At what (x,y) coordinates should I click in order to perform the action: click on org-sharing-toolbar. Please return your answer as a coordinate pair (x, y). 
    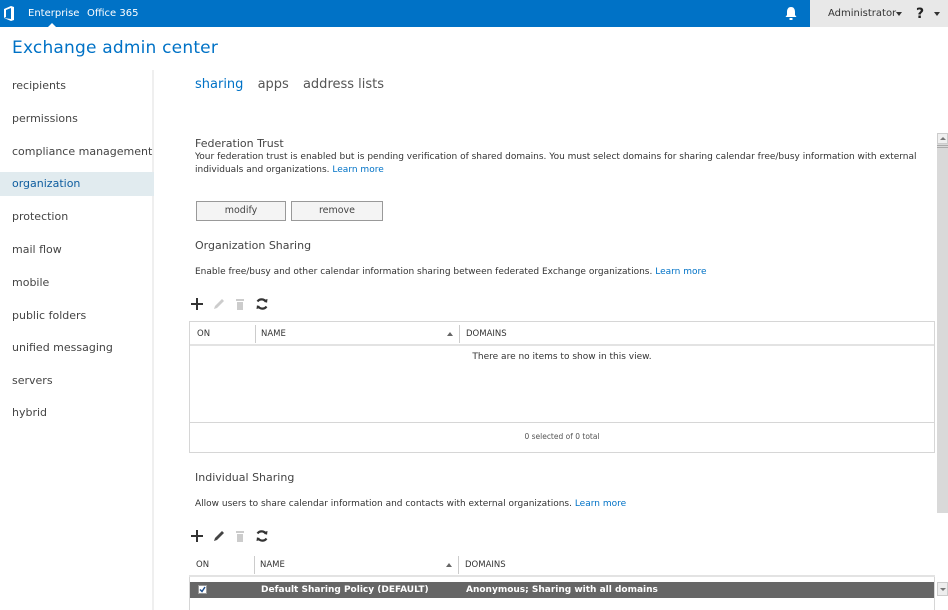
    Looking at the image, I should click on (235, 305).